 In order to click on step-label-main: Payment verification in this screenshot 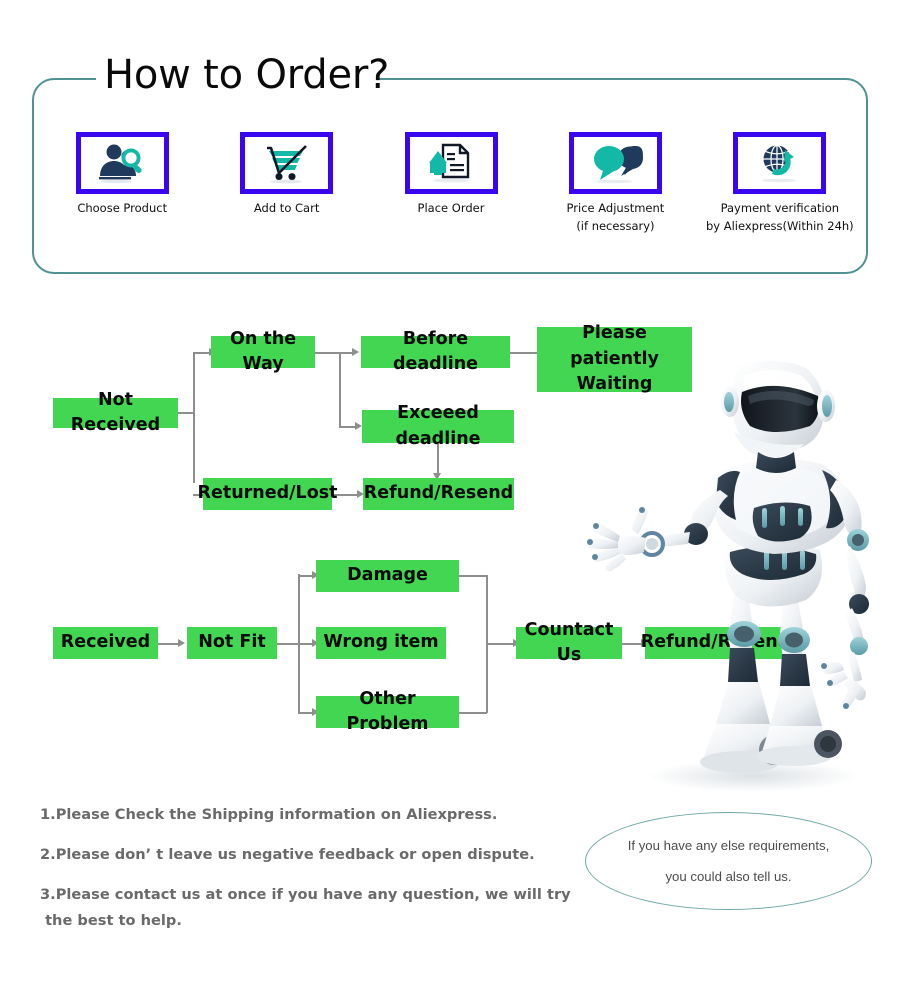, I will do `click(780, 208)`.